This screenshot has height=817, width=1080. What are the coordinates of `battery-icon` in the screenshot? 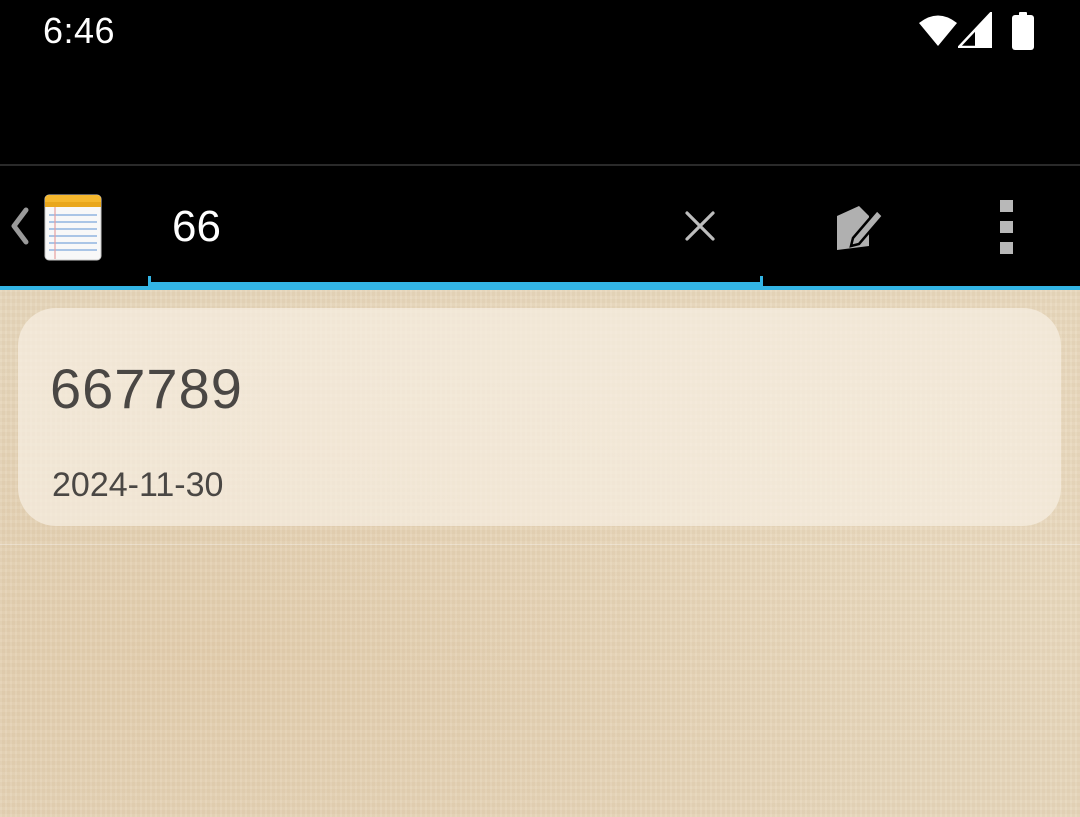 It's located at (1023, 31).